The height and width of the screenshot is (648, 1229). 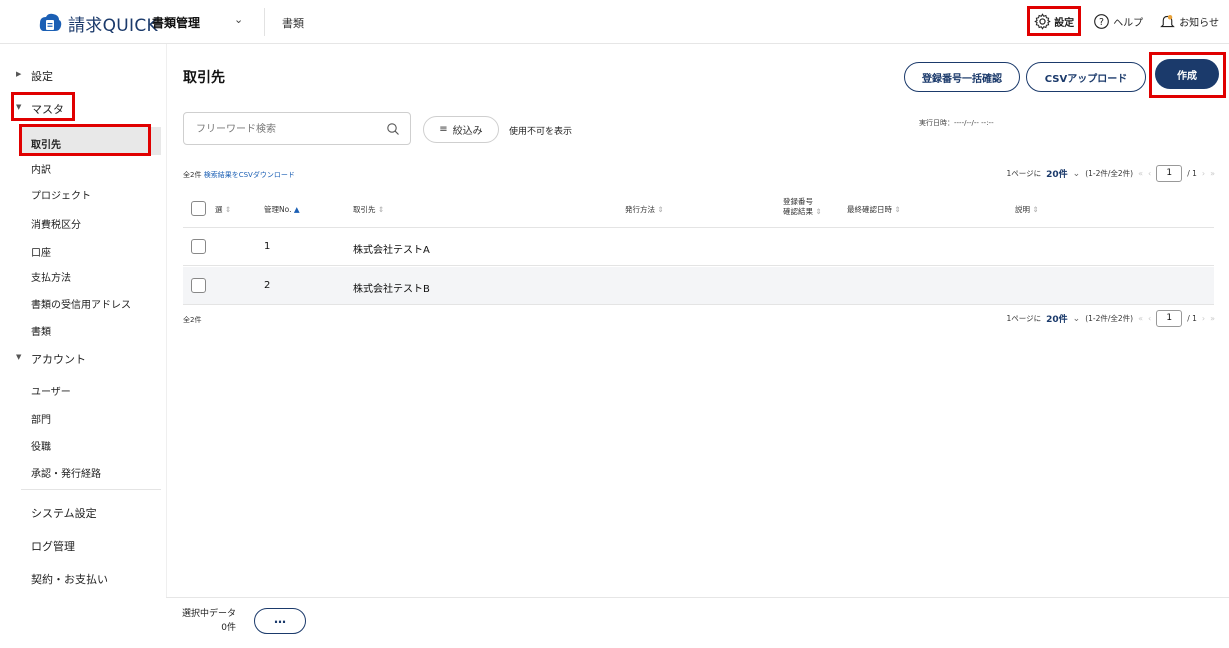 I want to click on module-selector-label: 書類管理, so click(x=176, y=22).